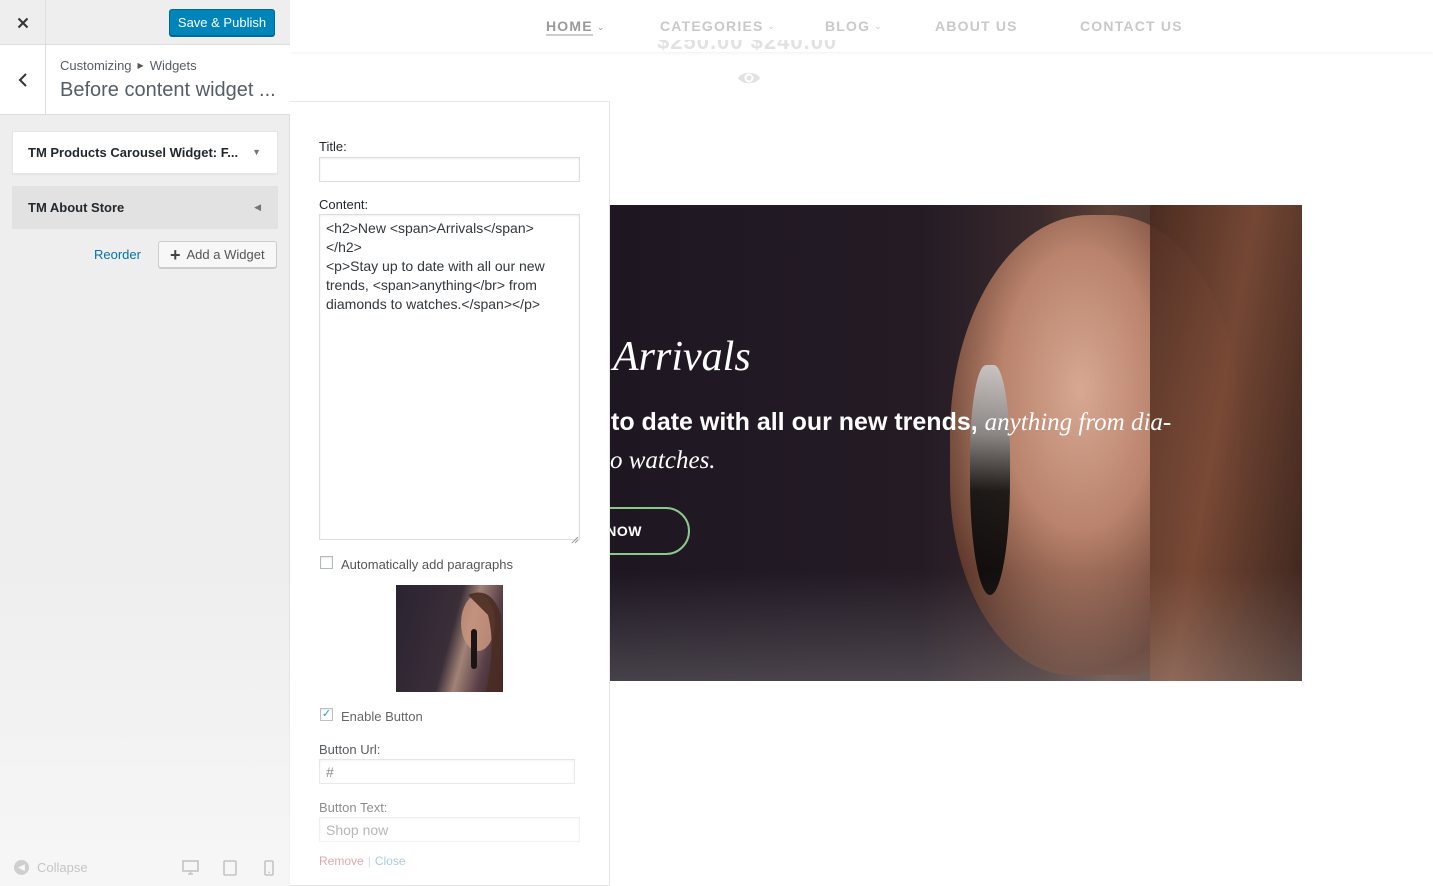 The image size is (1433, 886). Describe the element at coordinates (225, 254) in the screenshot. I see `add-widget-label: Add a Widget` at that location.